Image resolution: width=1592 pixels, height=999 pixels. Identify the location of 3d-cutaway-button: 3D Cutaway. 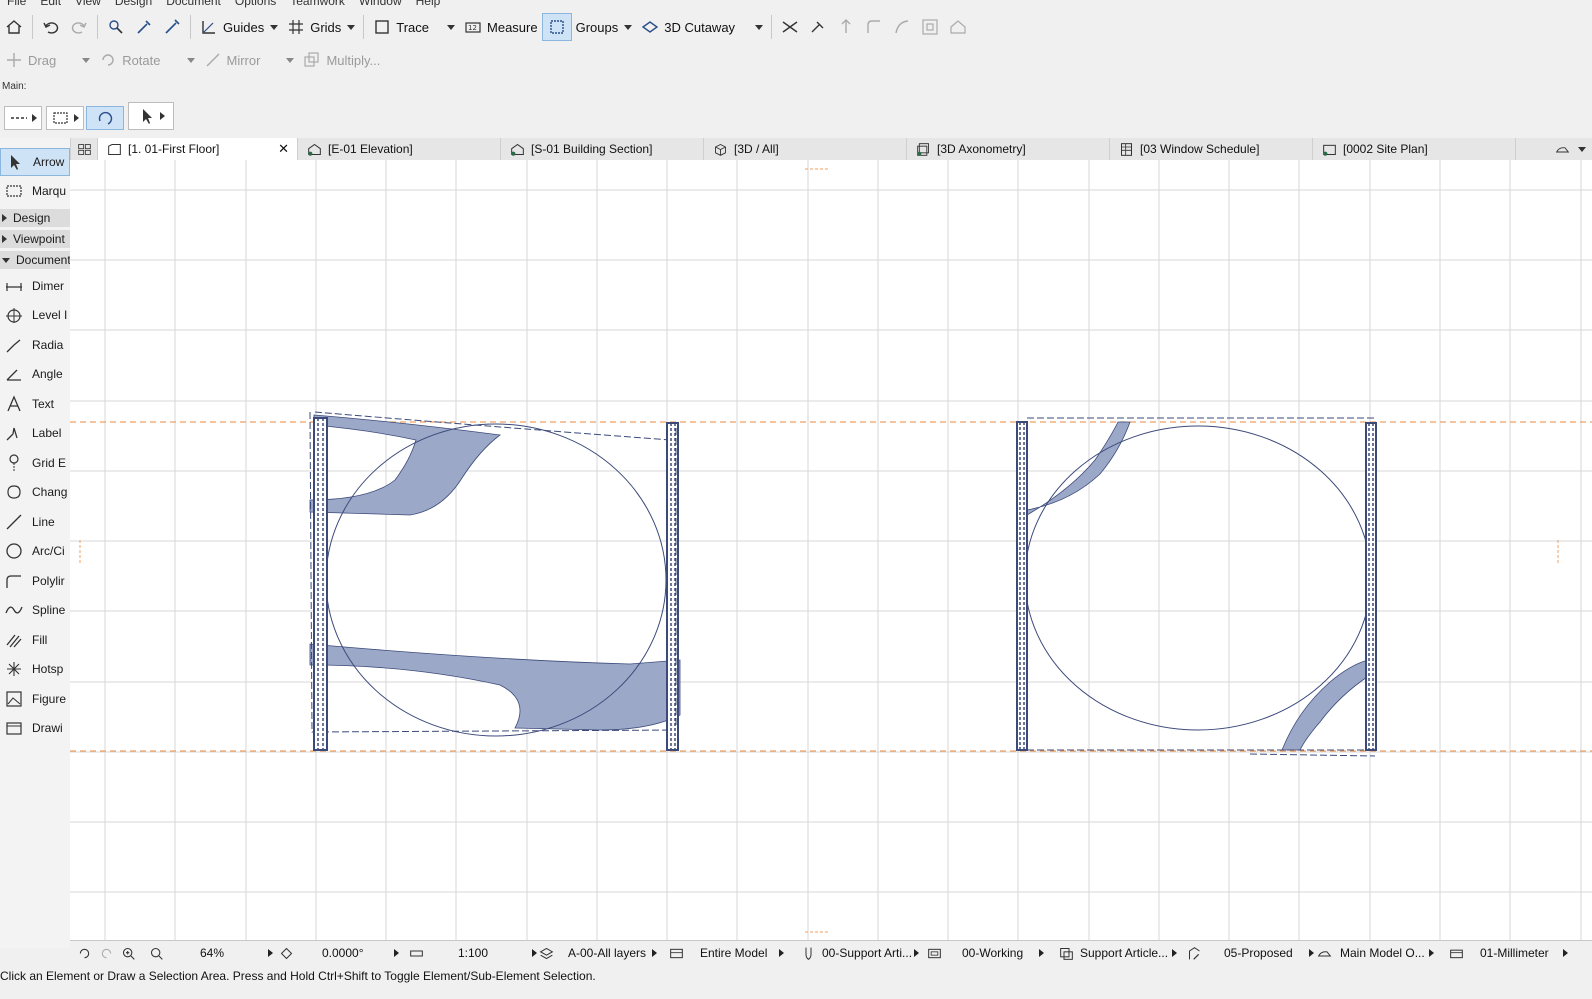
(701, 27).